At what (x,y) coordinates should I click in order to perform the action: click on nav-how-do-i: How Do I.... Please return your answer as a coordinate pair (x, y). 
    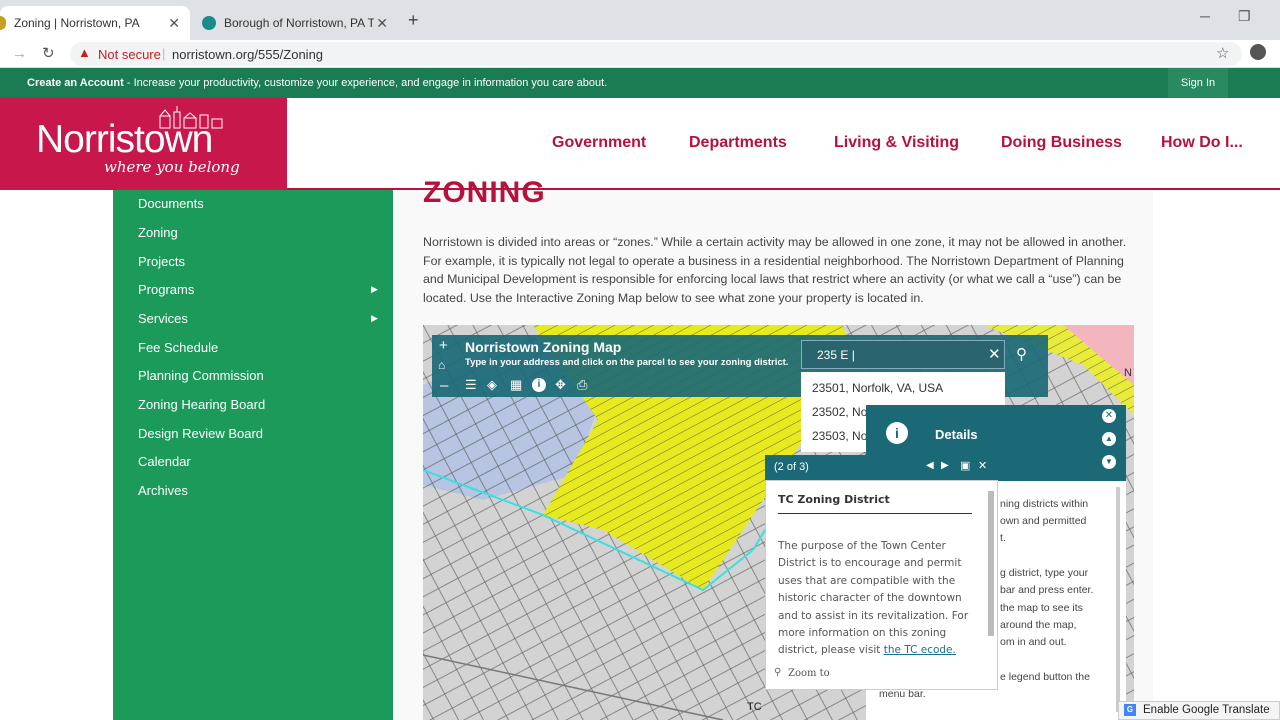
    Looking at the image, I should click on (1202, 143).